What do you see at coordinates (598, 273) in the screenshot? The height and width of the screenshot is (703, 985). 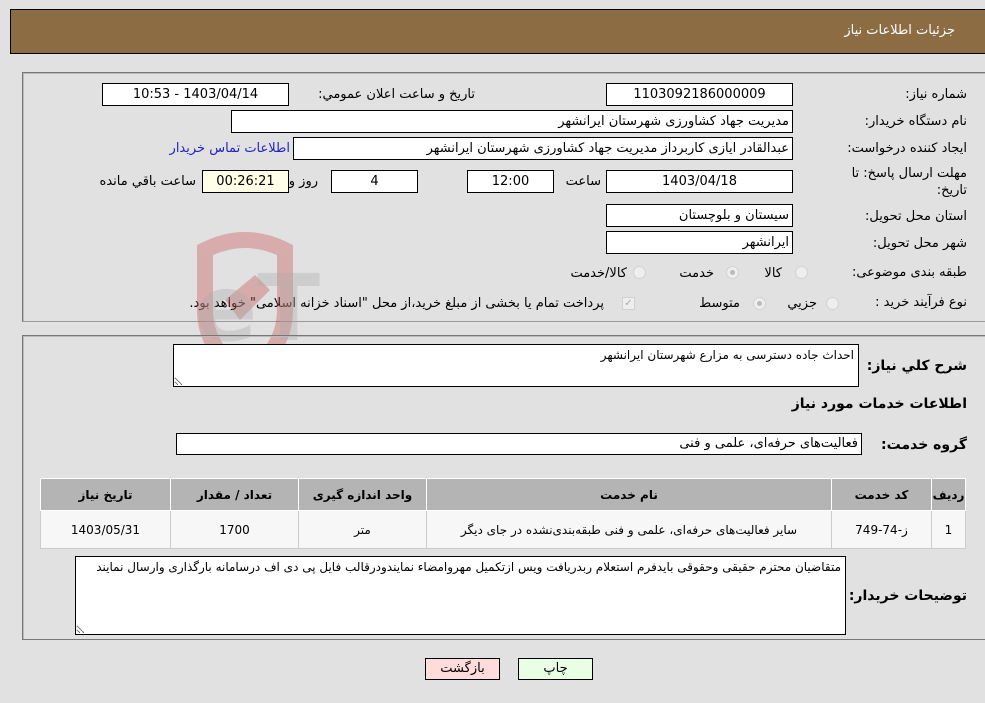 I see `category-option-goods-service: کالا/خدمت` at bounding box center [598, 273].